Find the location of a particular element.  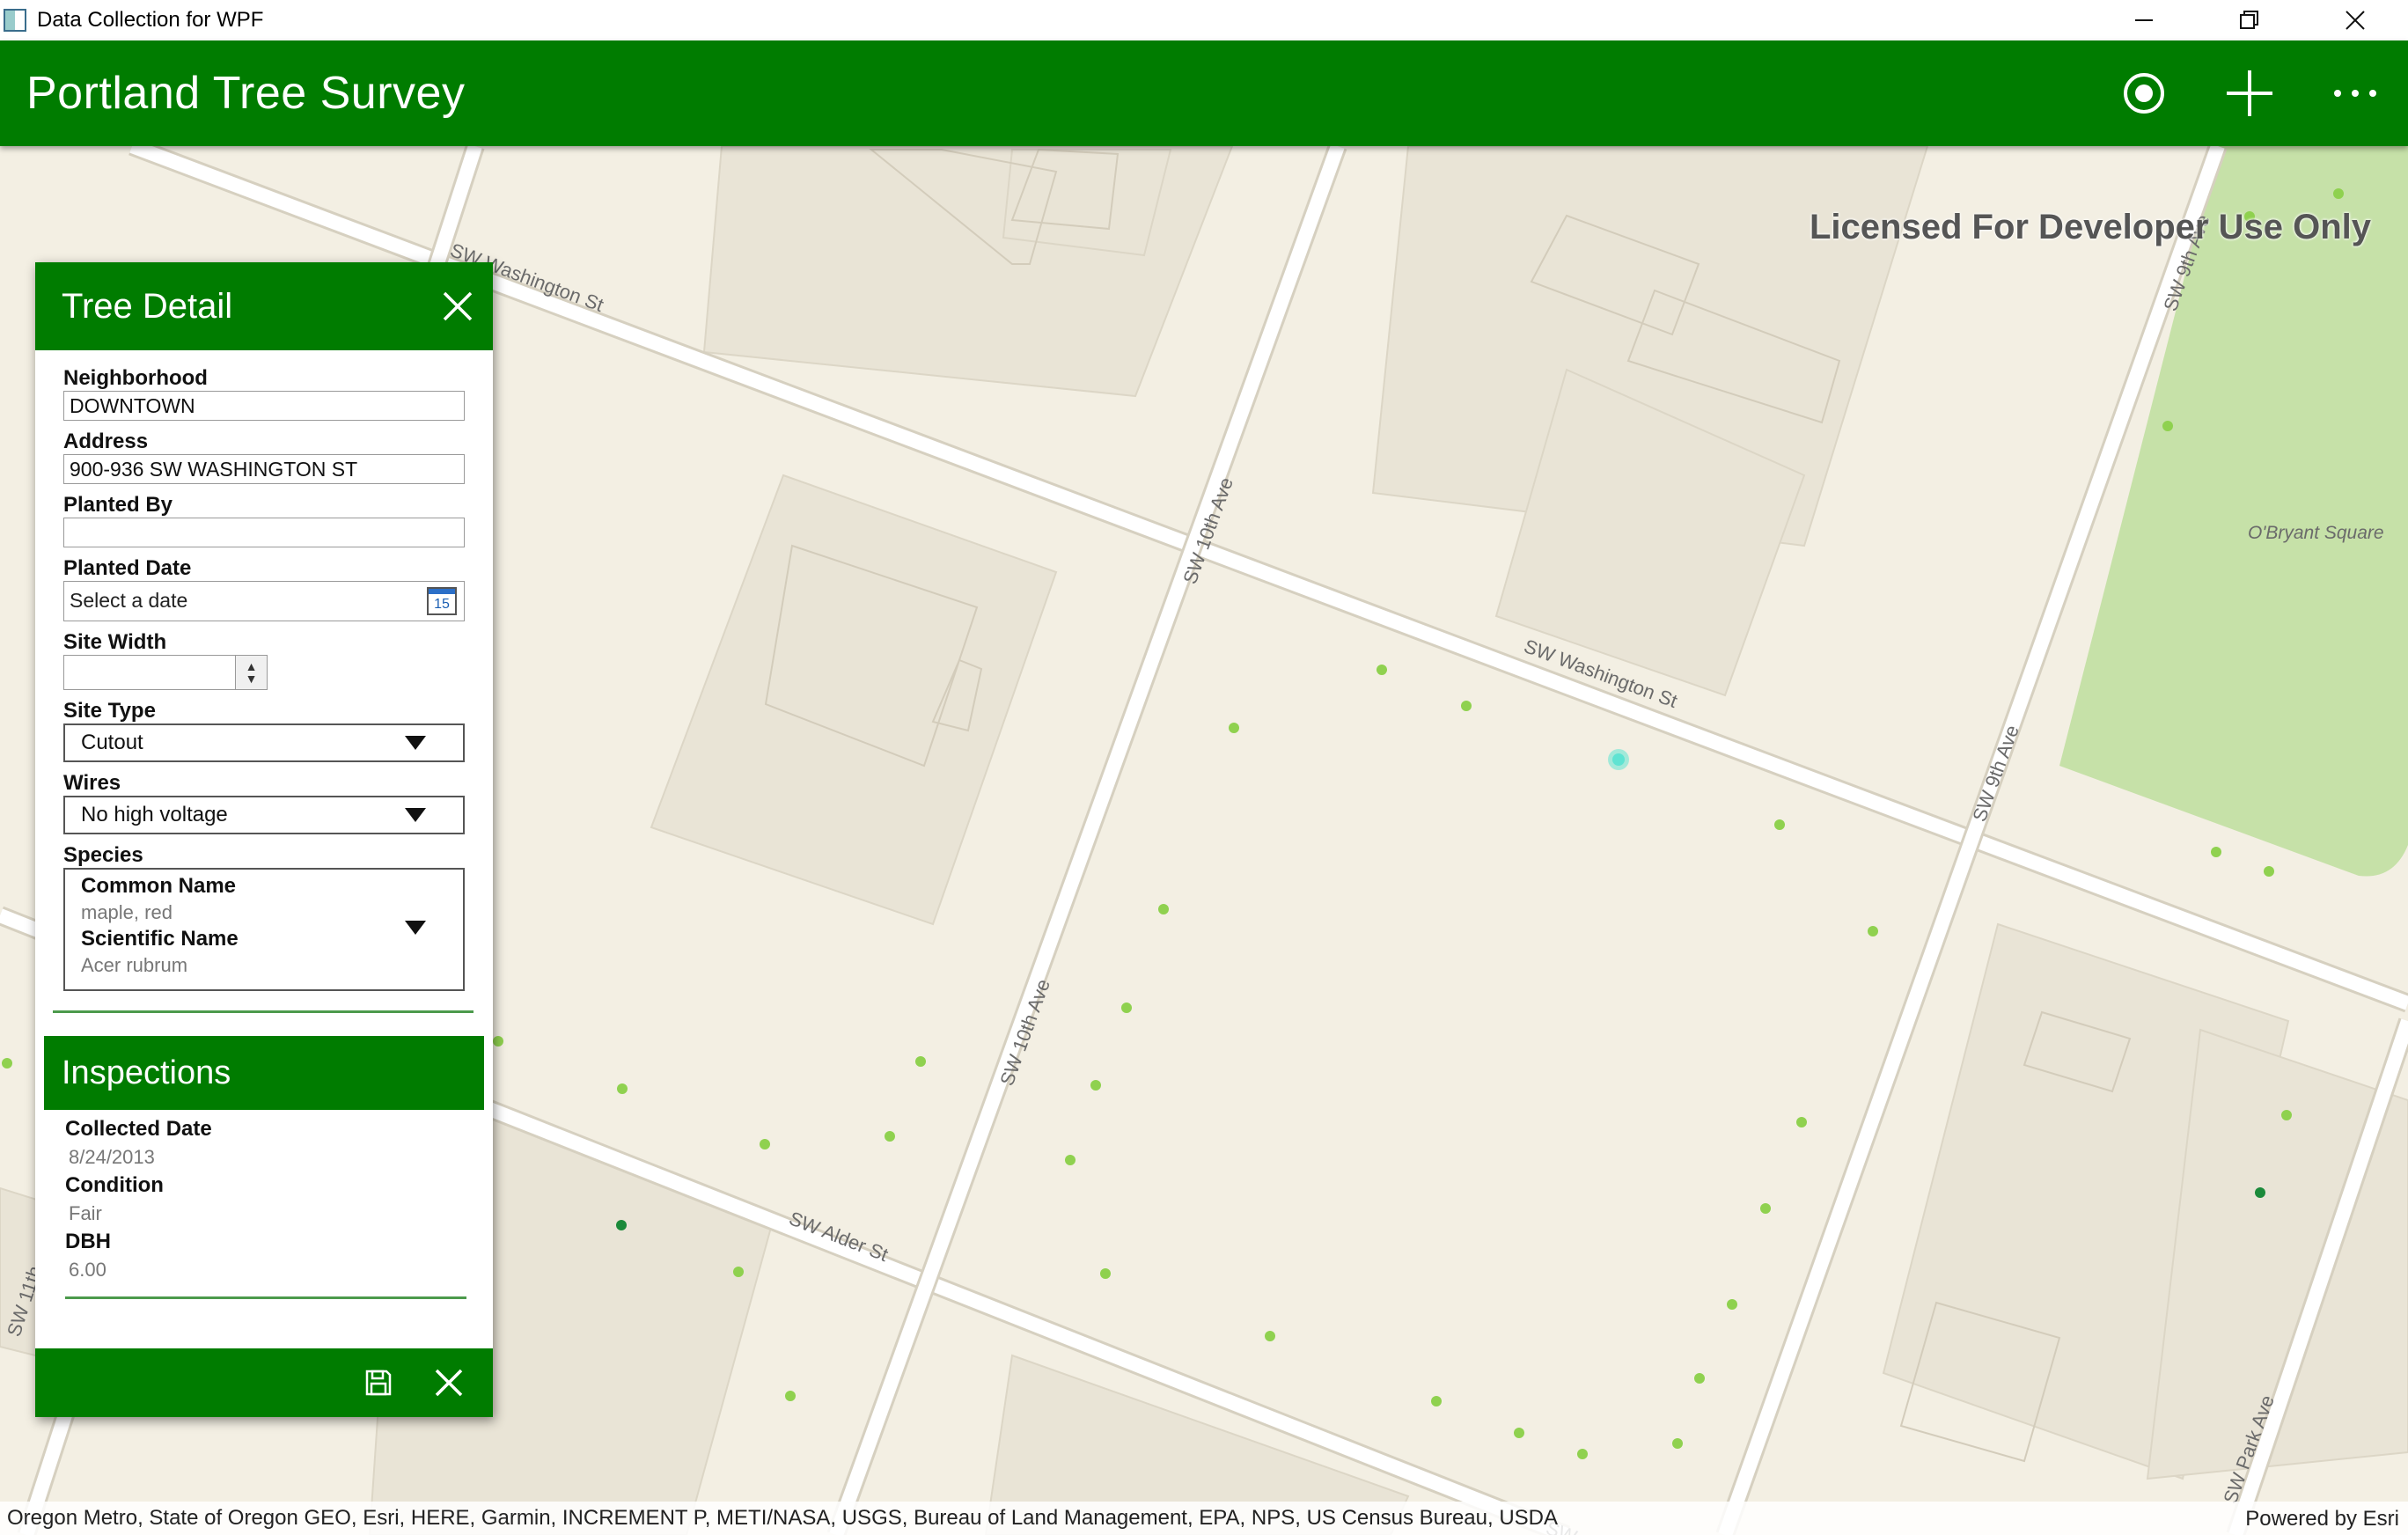

app-title: Portland Tree Survey is located at coordinates (246, 93).